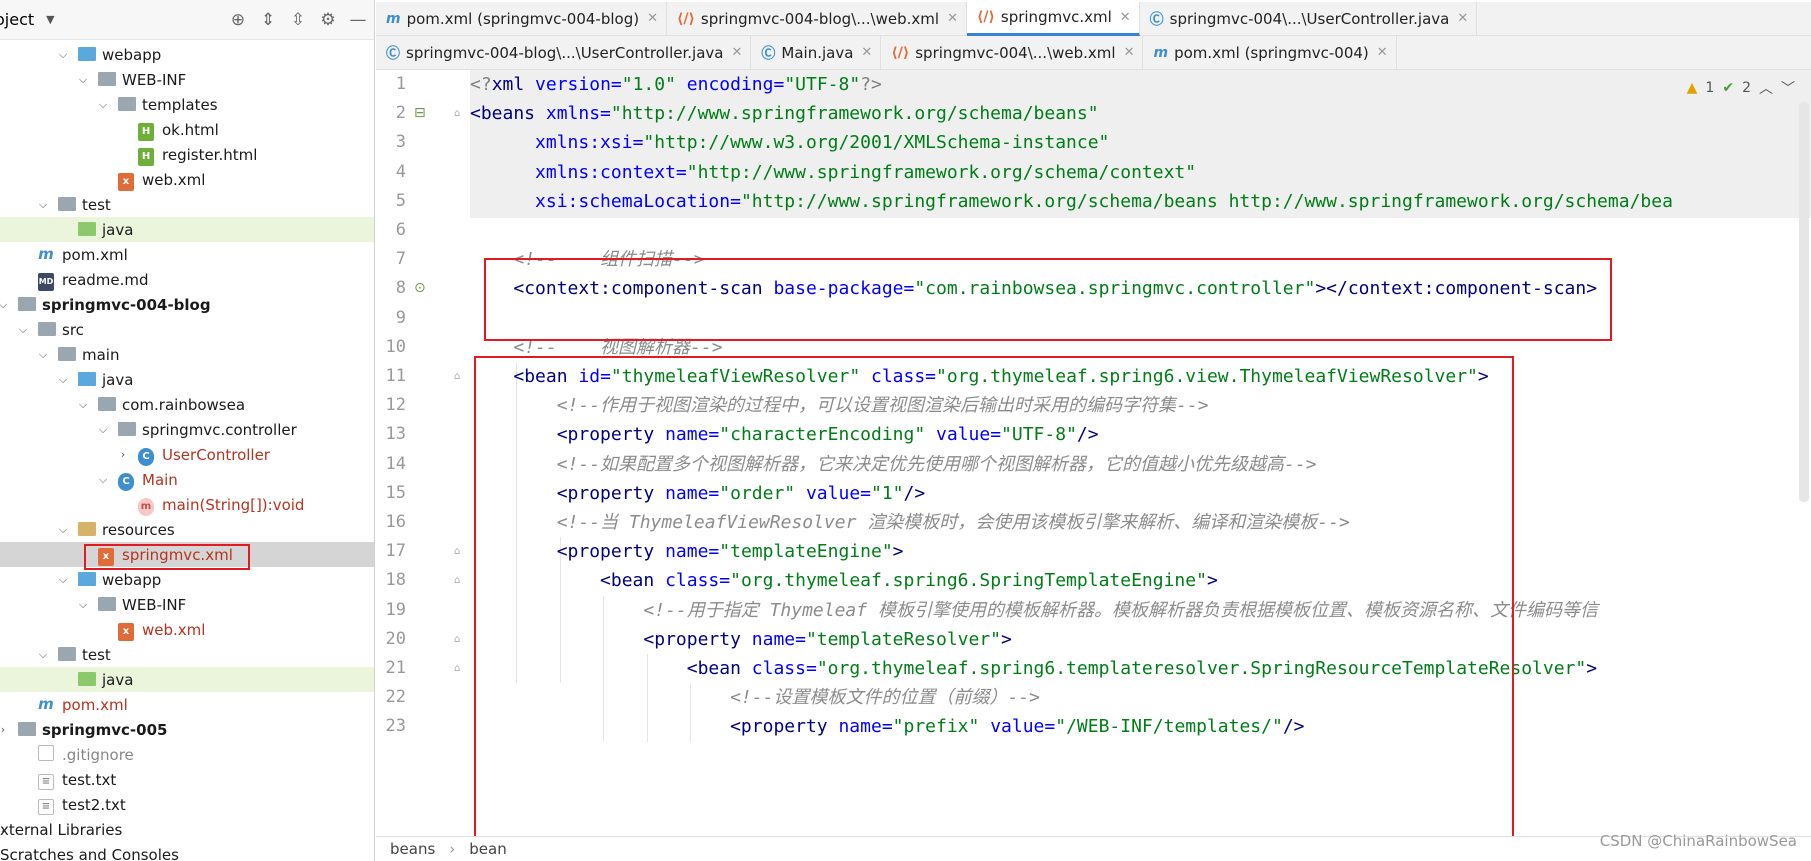 This screenshot has width=1811, height=861. What do you see at coordinates (187, 379) in the screenshot?
I see `tree-item: ⌵ java` at bounding box center [187, 379].